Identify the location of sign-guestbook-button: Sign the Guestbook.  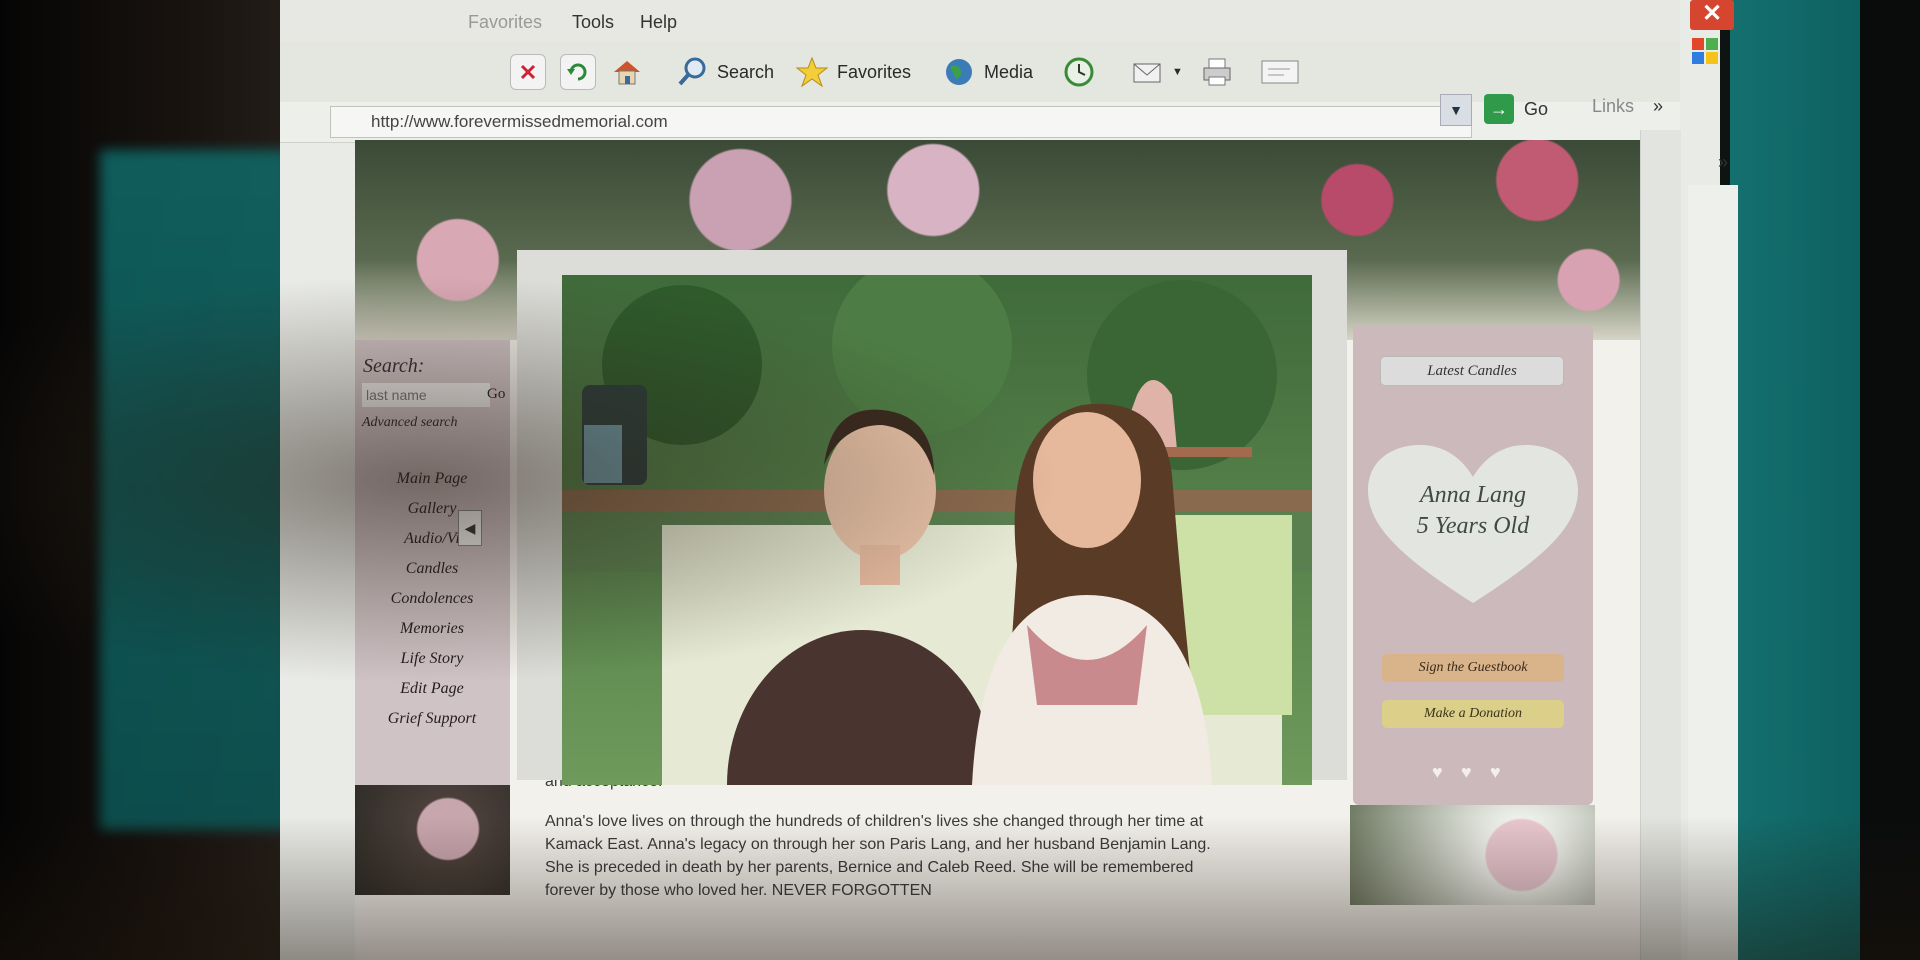
(1473, 668).